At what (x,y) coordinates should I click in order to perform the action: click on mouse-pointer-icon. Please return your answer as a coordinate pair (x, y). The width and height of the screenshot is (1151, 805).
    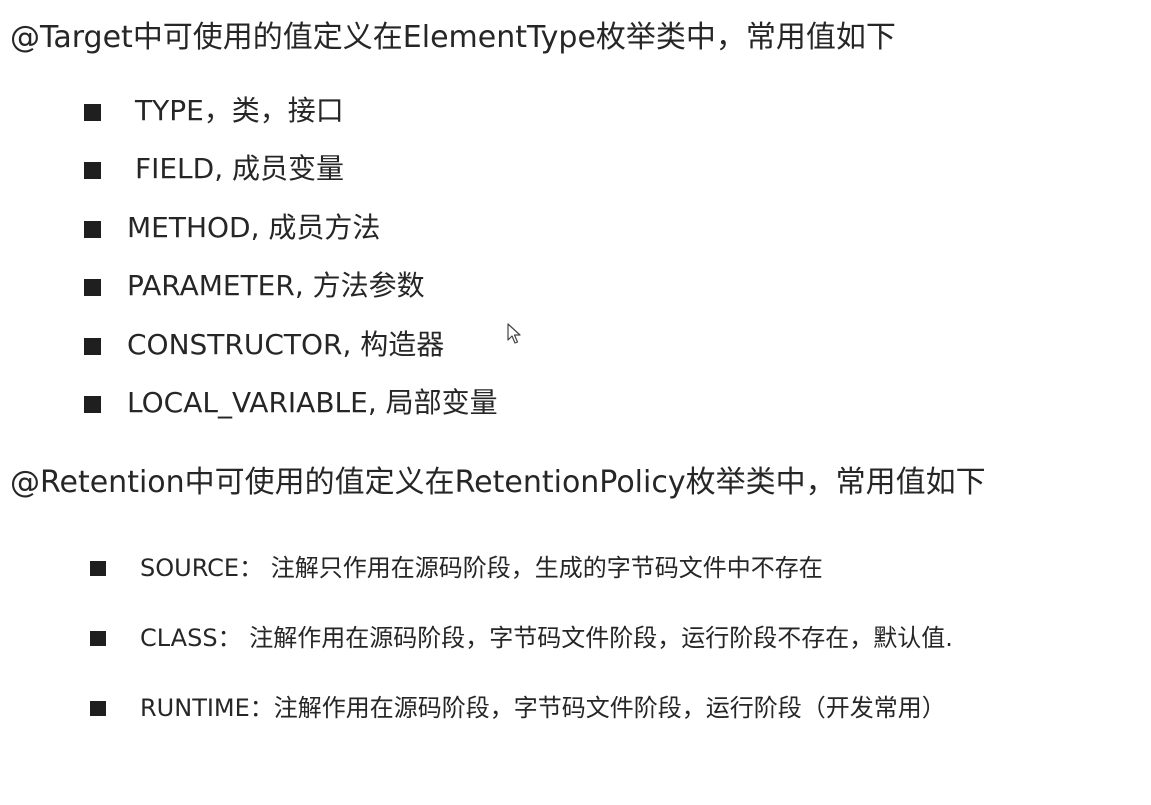
    Looking at the image, I should click on (514, 333).